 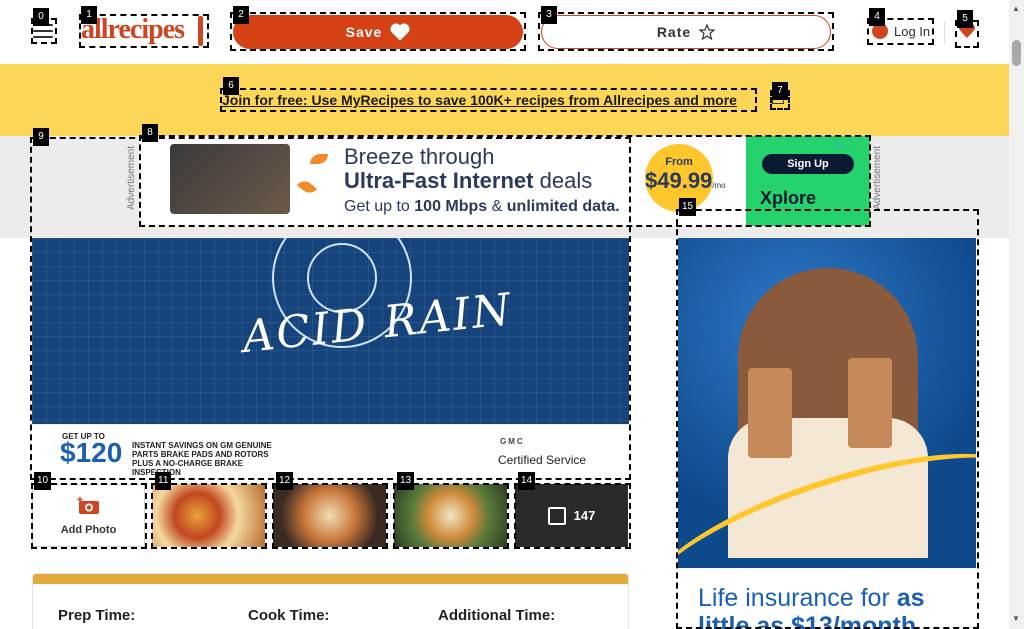 What do you see at coordinates (1016, 53) in the screenshot?
I see `scrollbar-thumb` at bounding box center [1016, 53].